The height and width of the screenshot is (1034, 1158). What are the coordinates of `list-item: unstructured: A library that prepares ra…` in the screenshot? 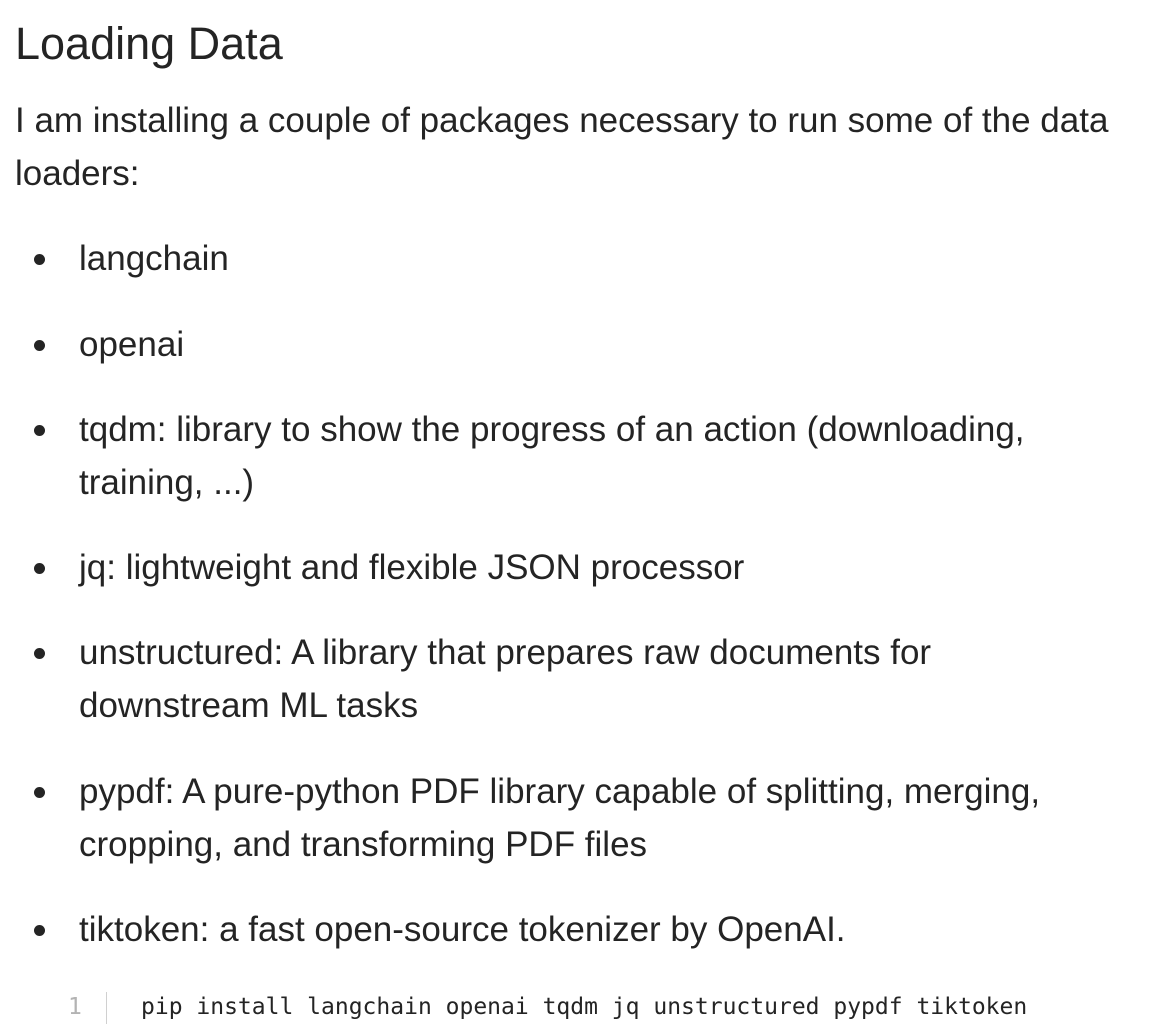 It's located at (575, 679).